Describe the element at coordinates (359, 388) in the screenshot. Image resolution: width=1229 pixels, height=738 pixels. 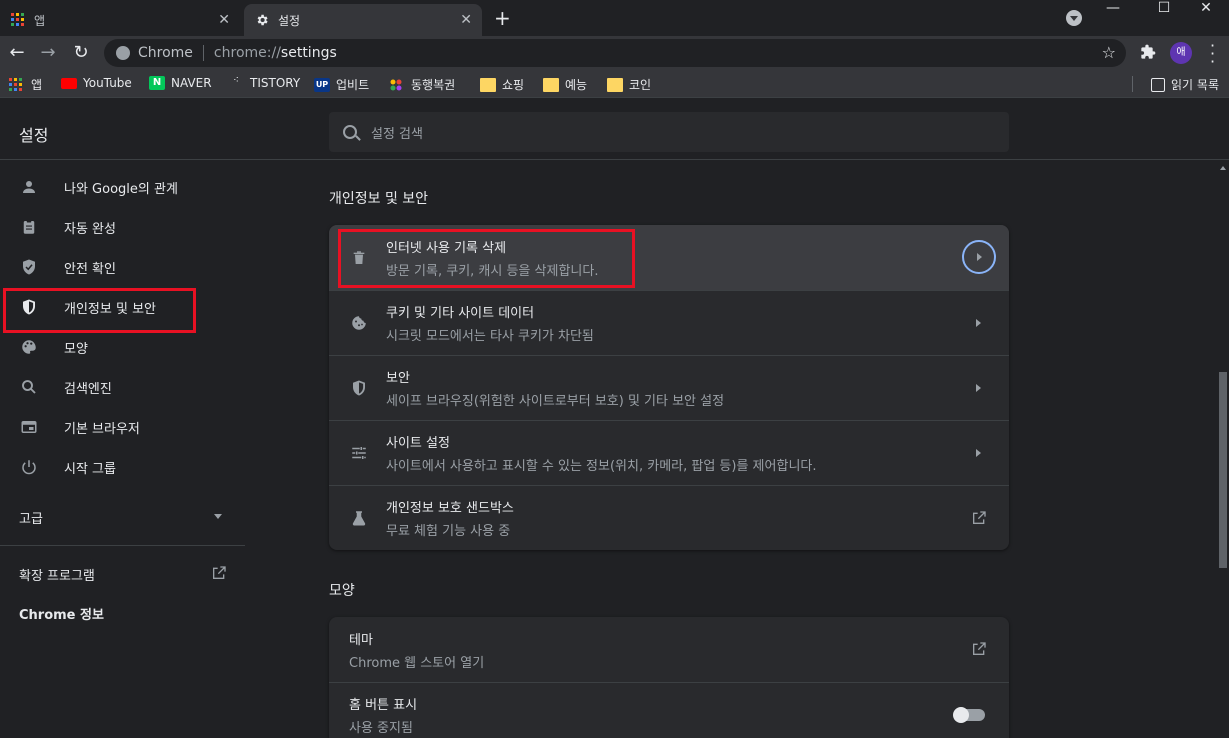
I see `shield-icon` at that location.